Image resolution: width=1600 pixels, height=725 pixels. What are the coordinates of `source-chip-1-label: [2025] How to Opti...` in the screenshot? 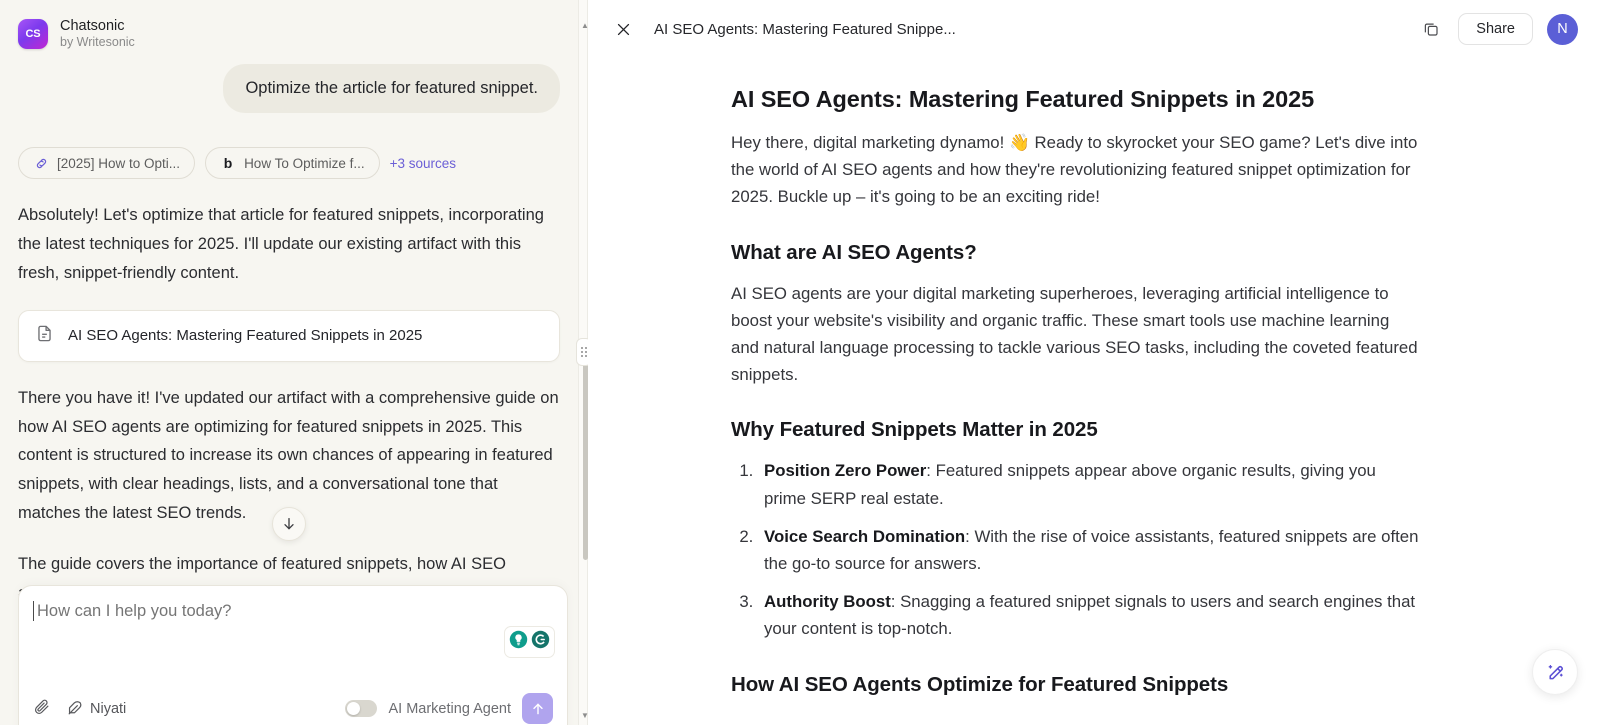 It's located at (119, 163).